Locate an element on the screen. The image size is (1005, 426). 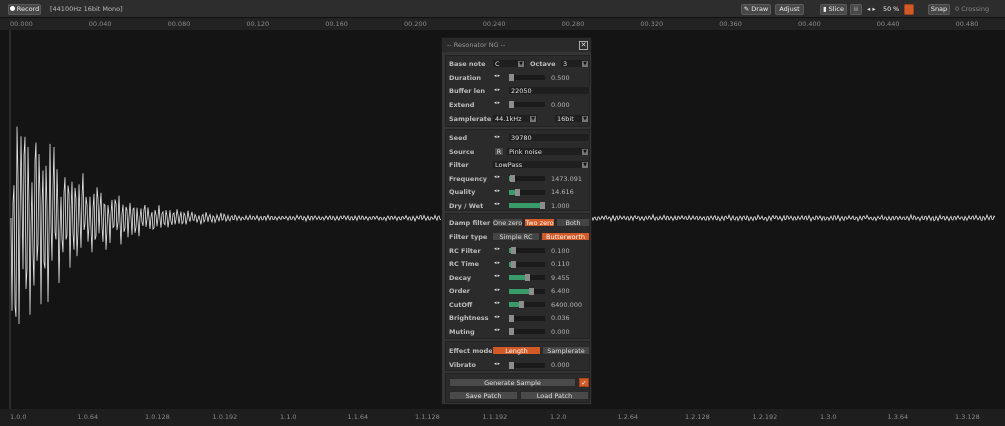
bitdepth-select: 16bit ▼ is located at coordinates (572, 118).